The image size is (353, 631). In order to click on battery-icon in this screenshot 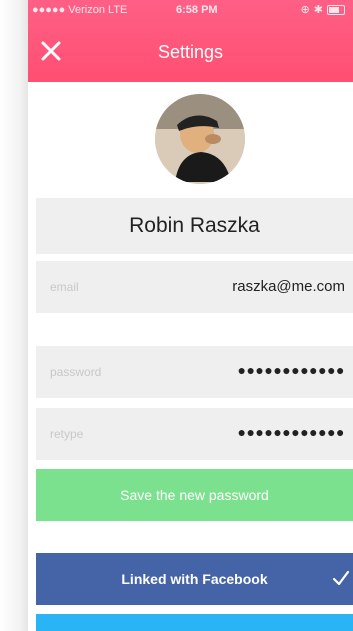, I will do `click(336, 9)`.